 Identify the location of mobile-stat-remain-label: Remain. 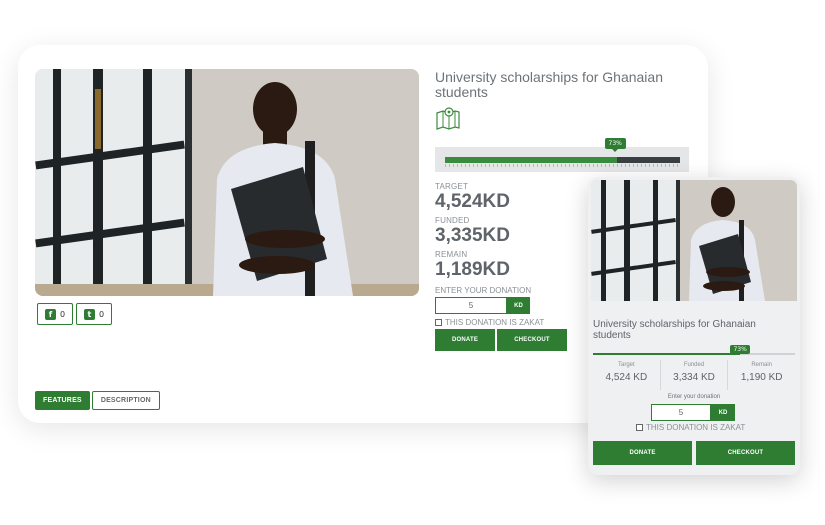
(762, 365).